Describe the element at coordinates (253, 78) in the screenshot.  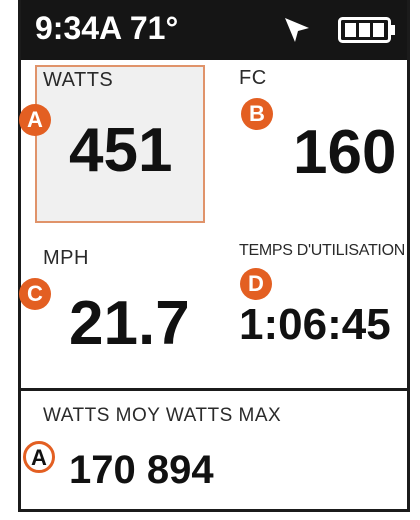
I see `fc-label: FC` at that location.